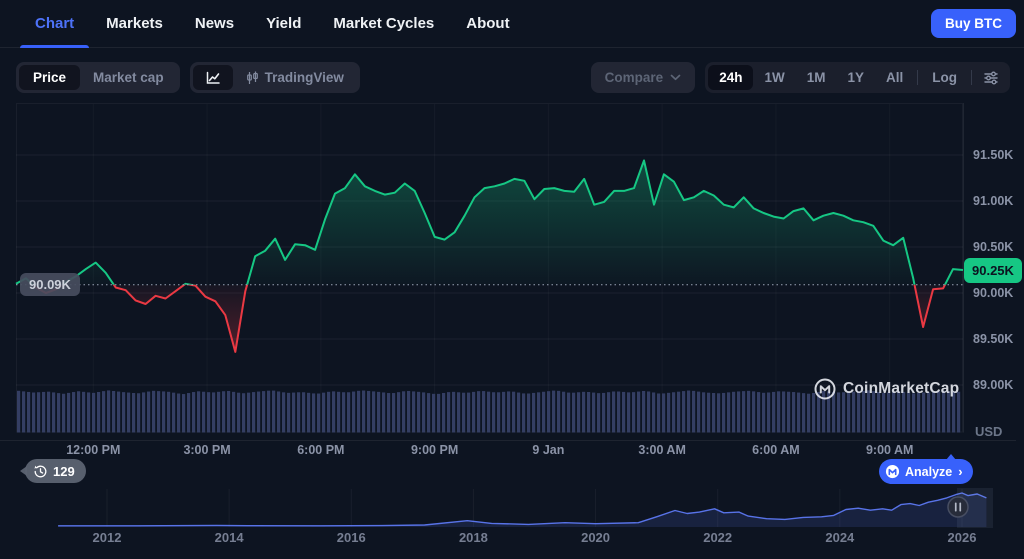  Describe the element at coordinates (93, 450) in the screenshot. I see `x-axis-label: 12:00 PM` at that location.